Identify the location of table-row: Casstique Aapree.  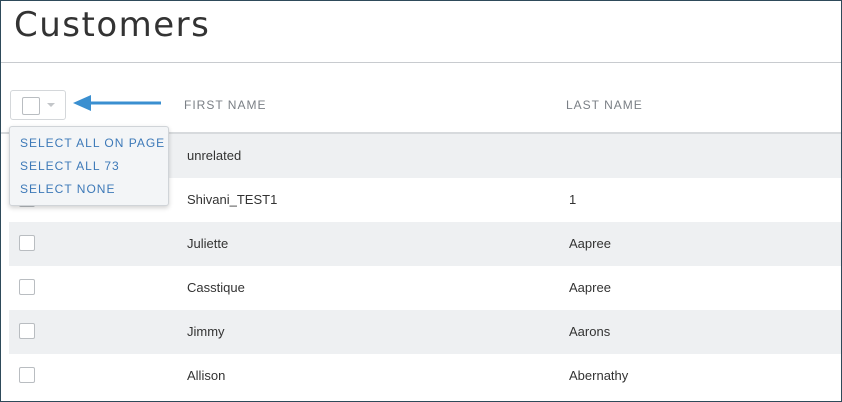
(425, 288).